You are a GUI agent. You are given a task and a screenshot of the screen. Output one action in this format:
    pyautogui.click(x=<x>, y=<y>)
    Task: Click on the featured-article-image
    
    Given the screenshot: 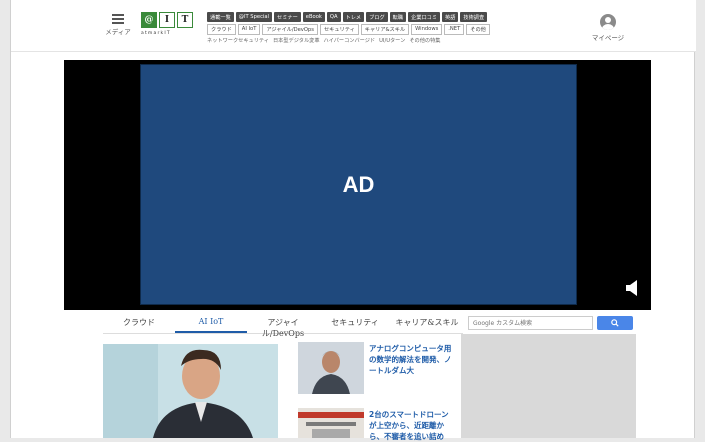 What is the action you would take?
    pyautogui.click(x=190, y=391)
    